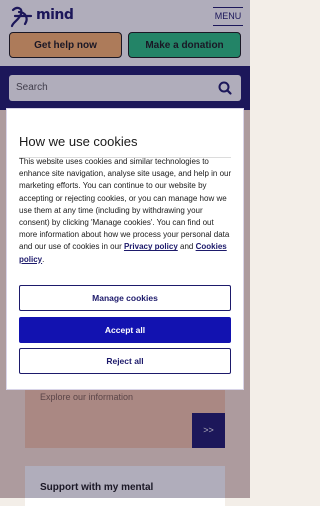 This screenshot has width=320, height=506. I want to click on privacy-policy-link: Privacy policy, so click(151, 246).